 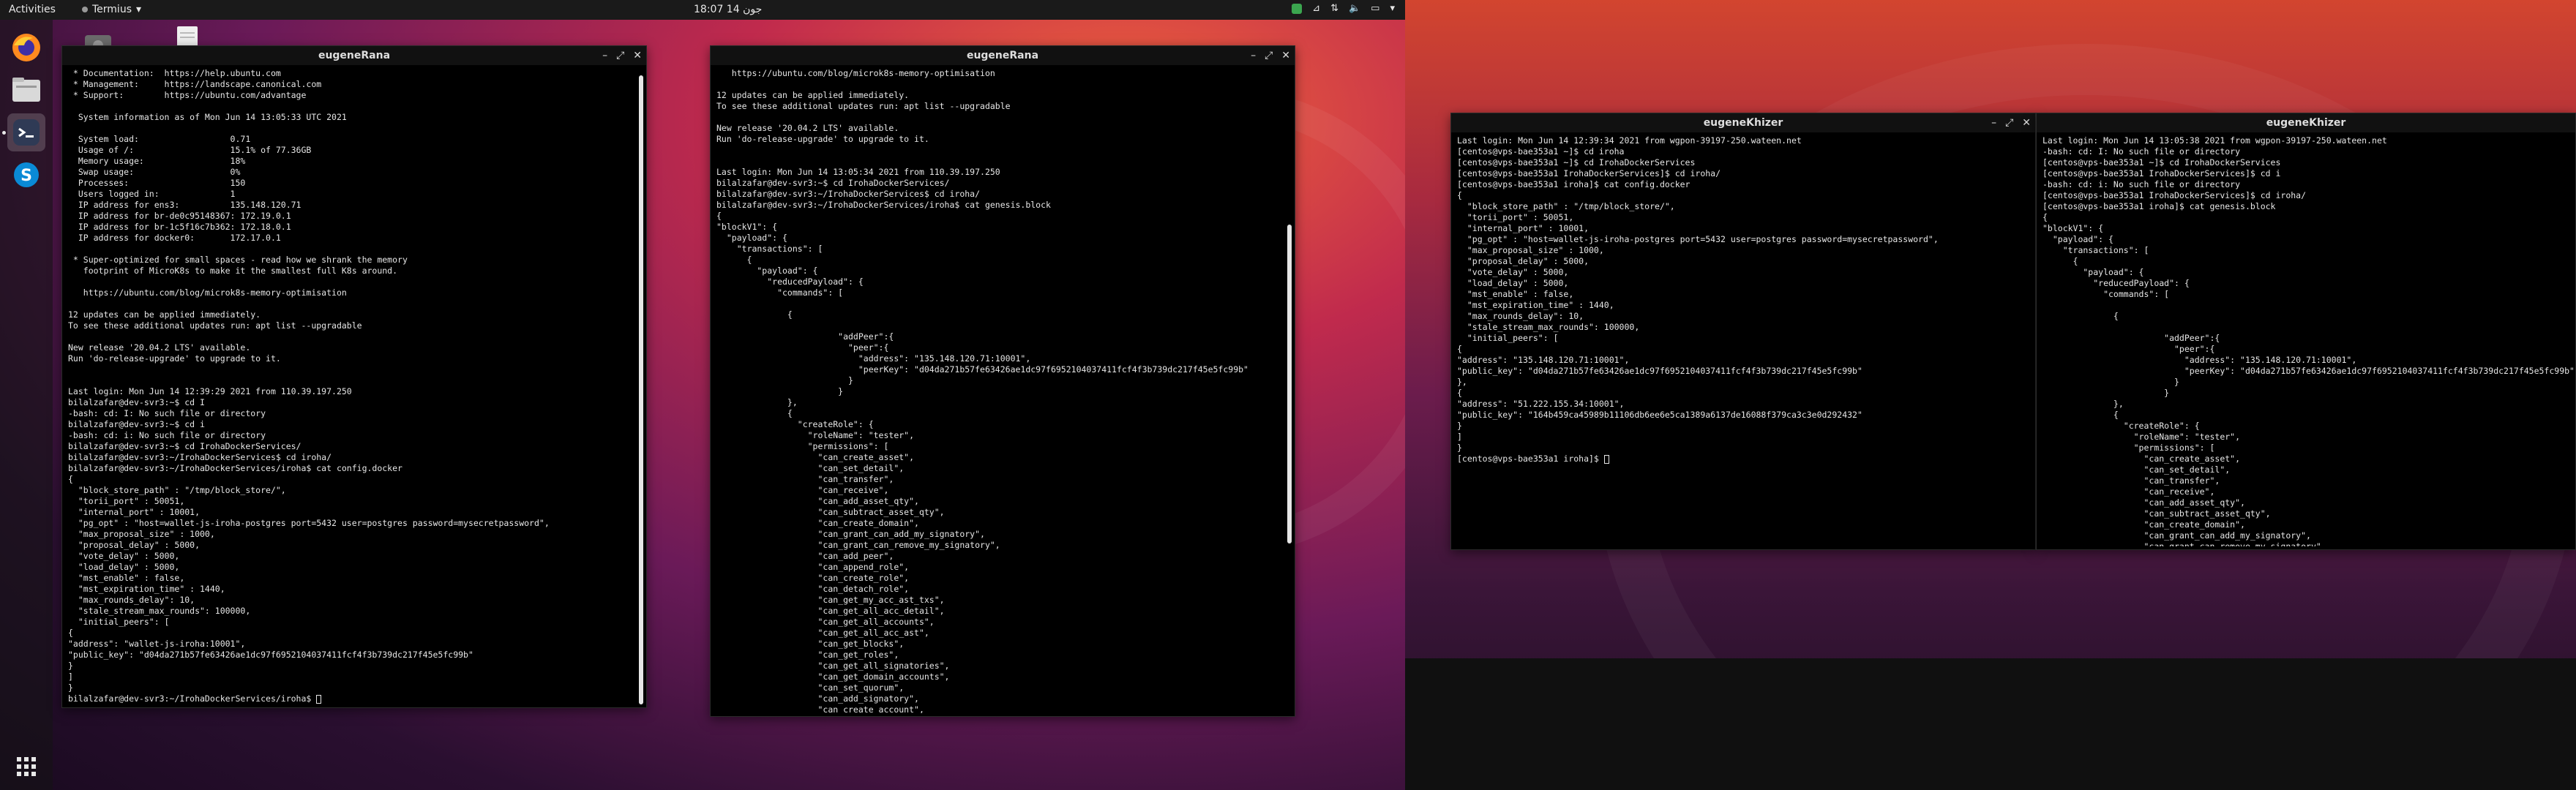 What do you see at coordinates (2078, 239) in the screenshot?
I see `terminal-line: "payload": {` at bounding box center [2078, 239].